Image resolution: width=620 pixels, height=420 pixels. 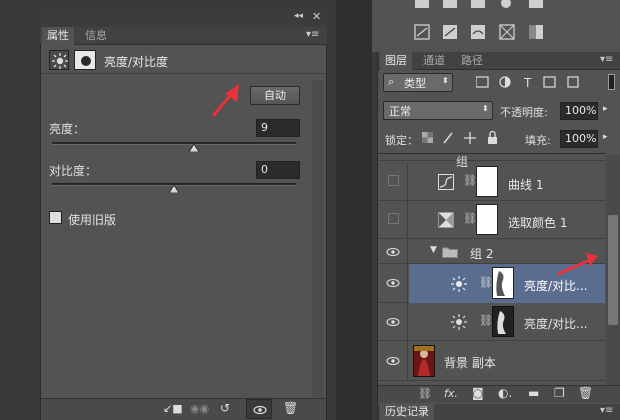 I want to click on panel-menu-icon: ▾≡, so click(x=312, y=34).